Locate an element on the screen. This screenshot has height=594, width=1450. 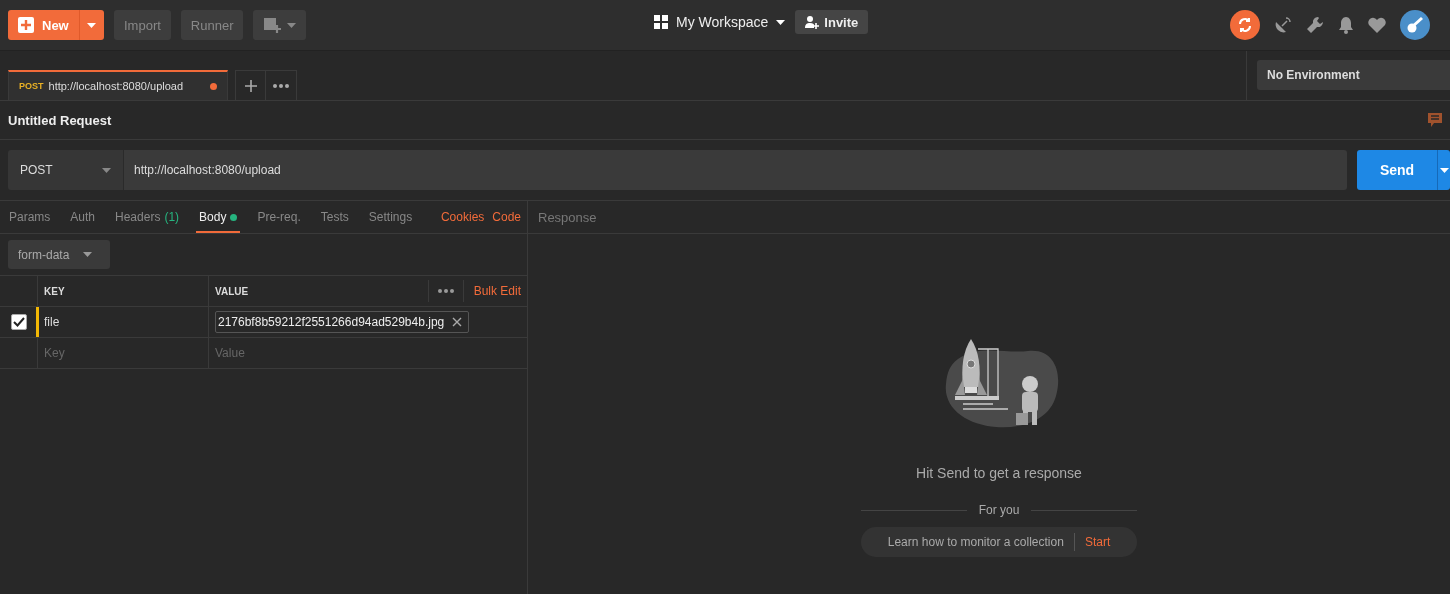
section-label: For you is located at coordinates (999, 510).